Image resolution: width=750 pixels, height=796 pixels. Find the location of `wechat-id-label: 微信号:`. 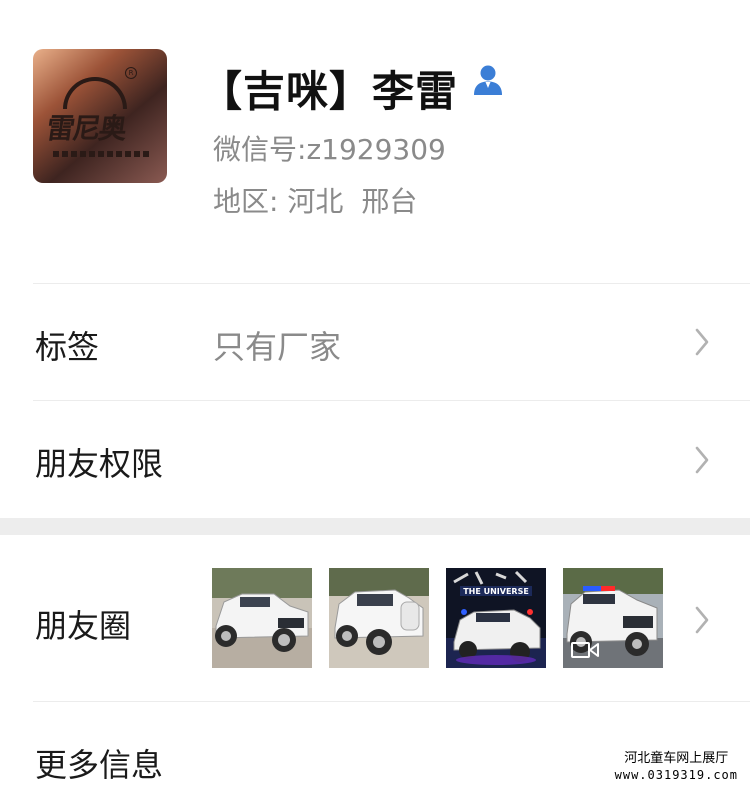

wechat-id-label: 微信号: is located at coordinates (260, 149).